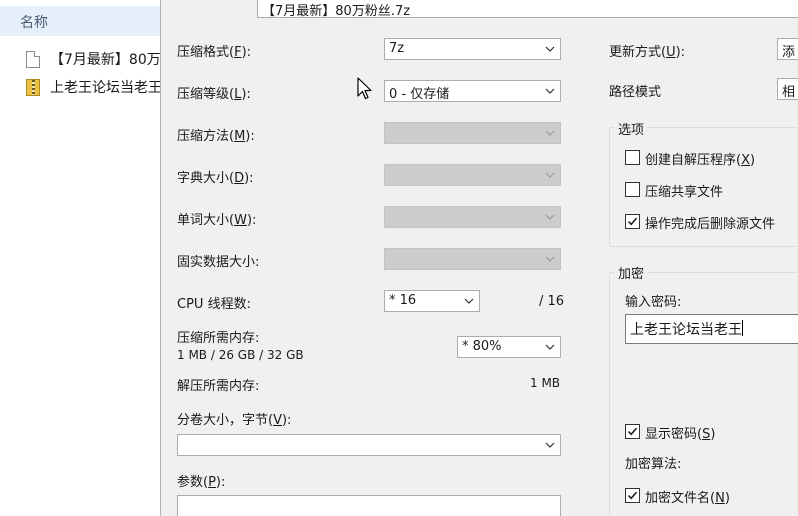  What do you see at coordinates (216, 136) in the screenshot?
I see `compression-method-label: 压缩方法(M):` at bounding box center [216, 136].